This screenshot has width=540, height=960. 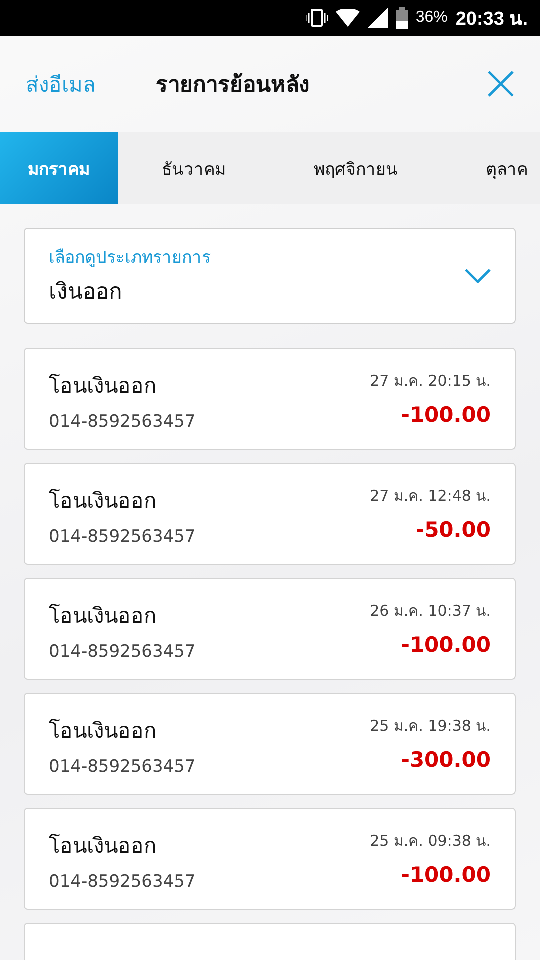 What do you see at coordinates (86, 293) in the screenshot?
I see `dropdown-value: เงินออก` at bounding box center [86, 293].